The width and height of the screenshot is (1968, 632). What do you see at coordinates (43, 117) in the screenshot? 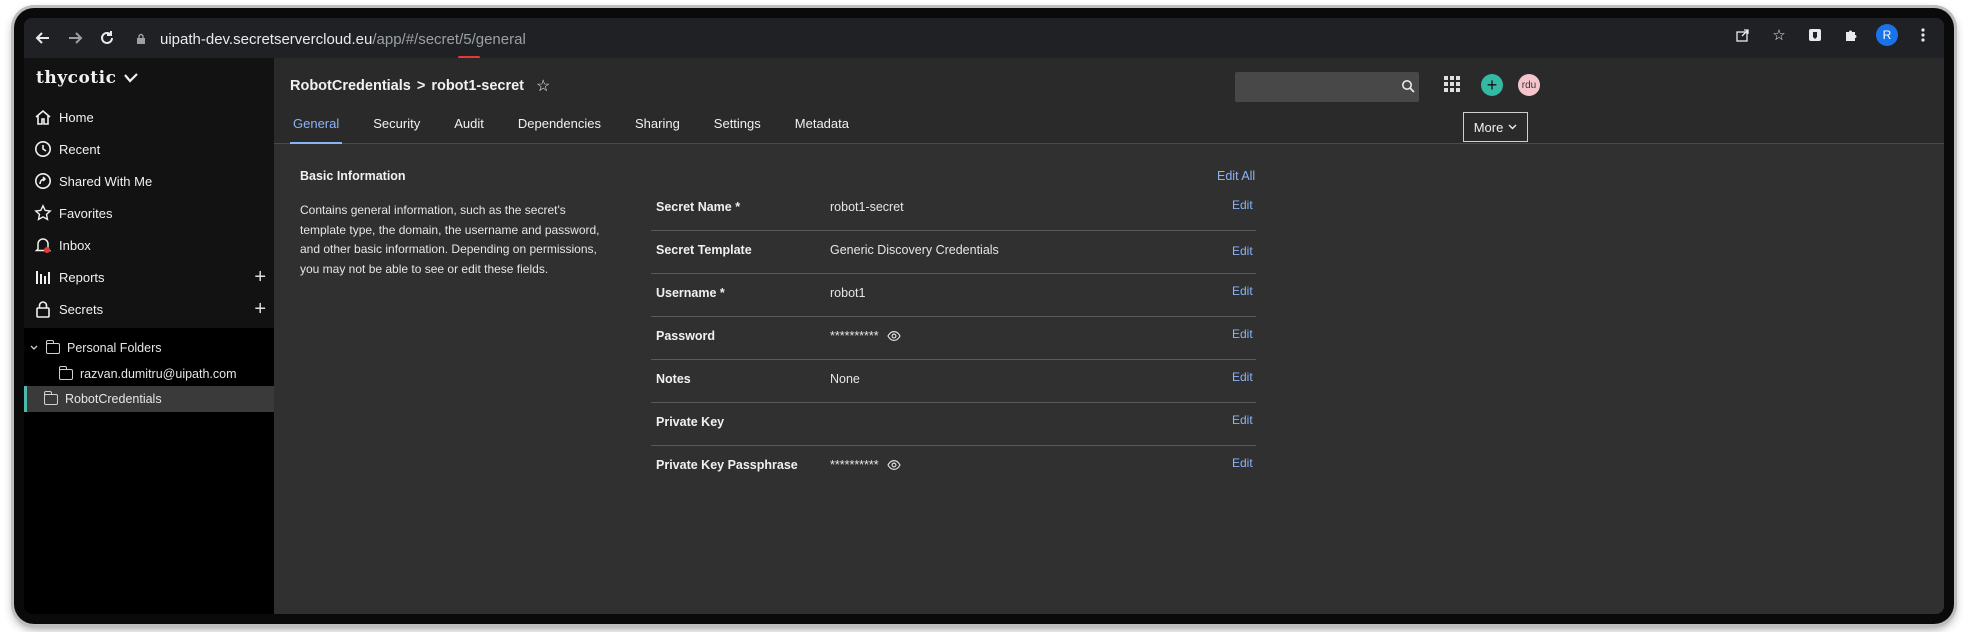
I see `home-icon` at bounding box center [43, 117].